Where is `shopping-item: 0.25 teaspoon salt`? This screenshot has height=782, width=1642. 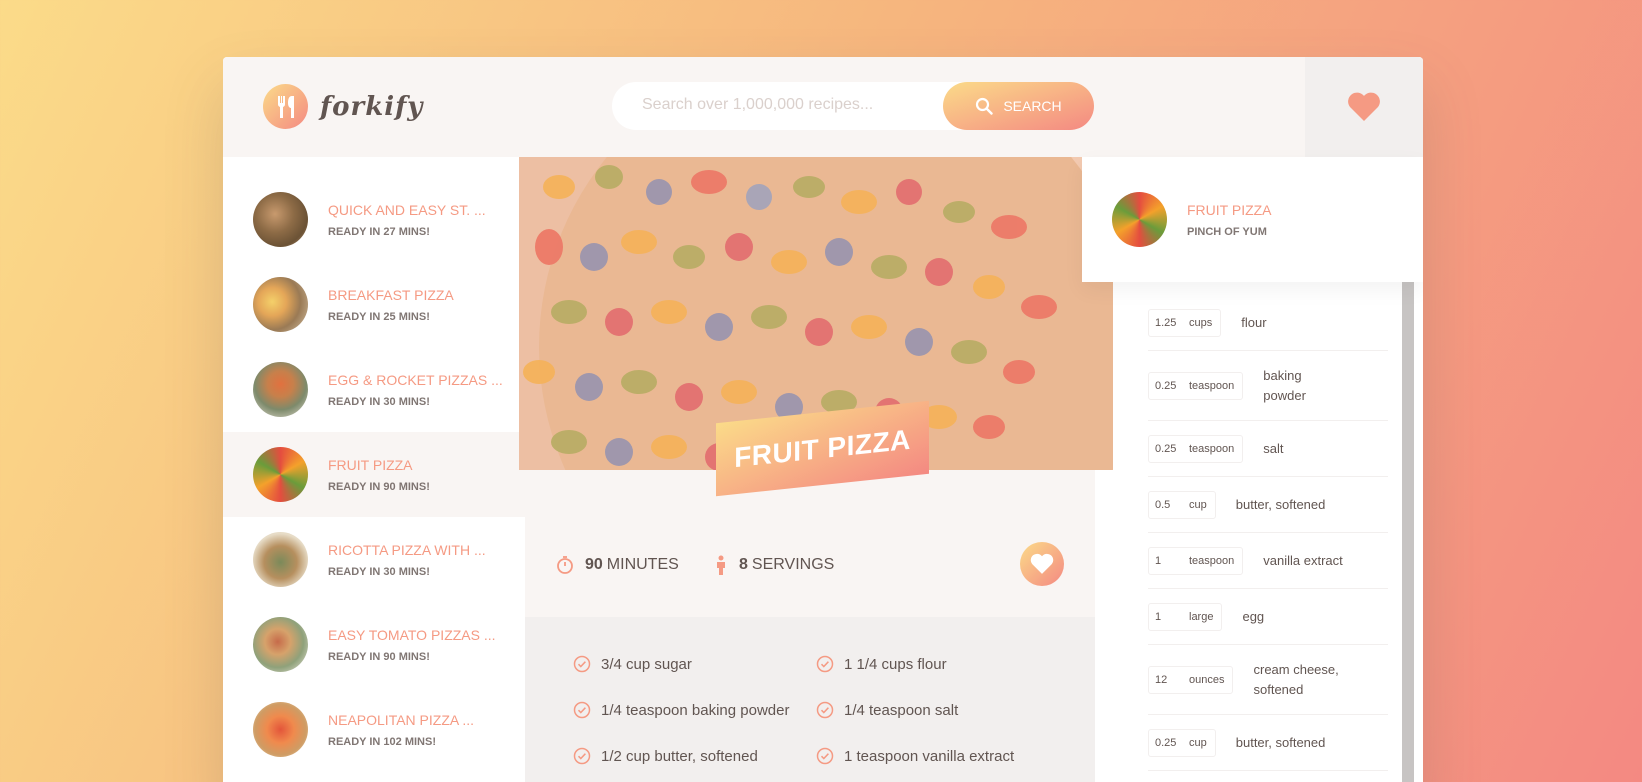
shopping-item: 0.25 teaspoon salt is located at coordinates (1268, 449).